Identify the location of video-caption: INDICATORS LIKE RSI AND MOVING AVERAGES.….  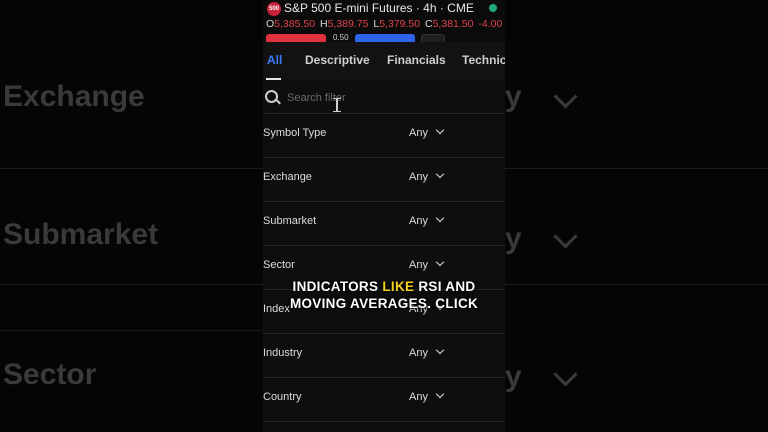
(384, 295).